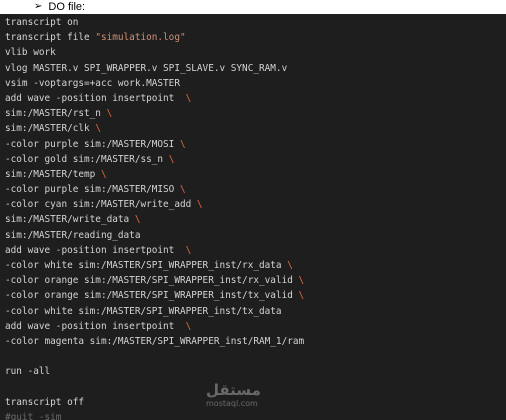 The width and height of the screenshot is (506, 420). What do you see at coordinates (92, 144) in the screenshot?
I see `code-text: -color purple sim:/MASTER/MOSI` at bounding box center [92, 144].